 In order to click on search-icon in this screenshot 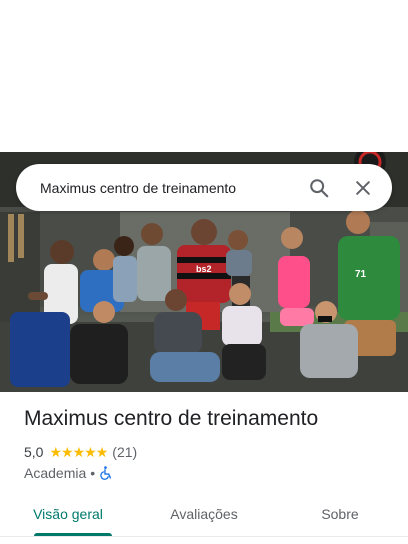, I will do `click(319, 187)`.